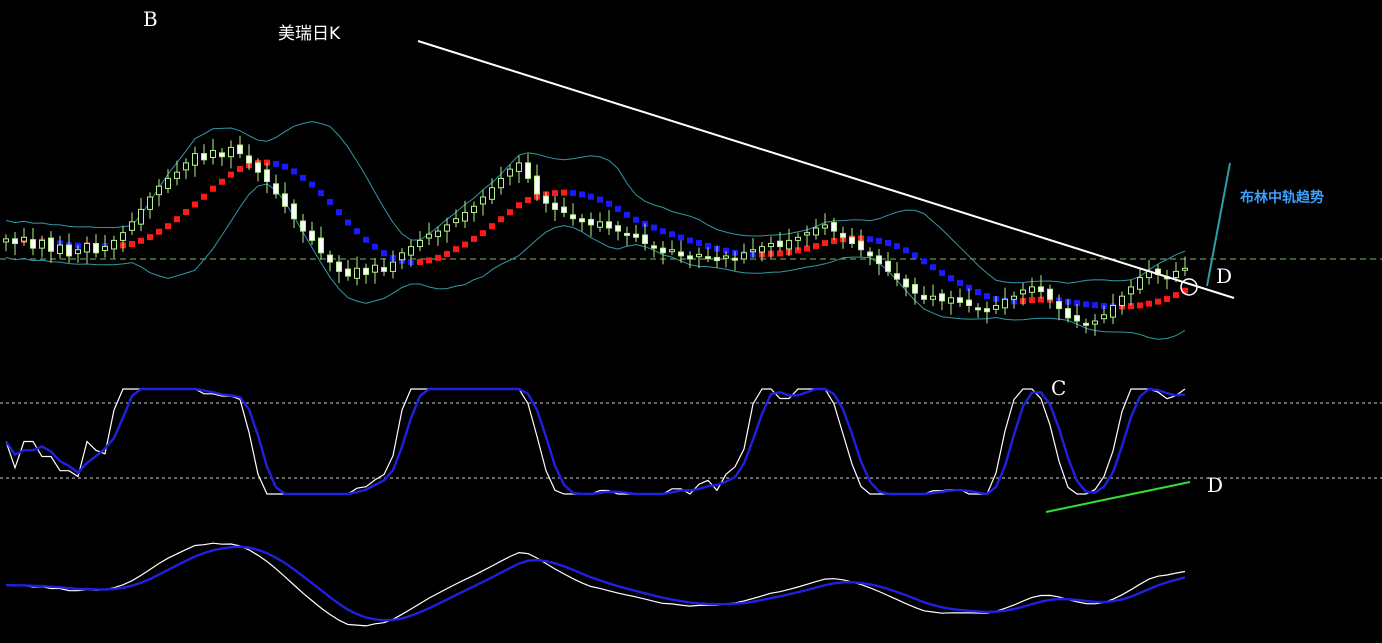 The image size is (1382, 643). What do you see at coordinates (150, 19) in the screenshot?
I see `label-point-b: B` at bounding box center [150, 19].